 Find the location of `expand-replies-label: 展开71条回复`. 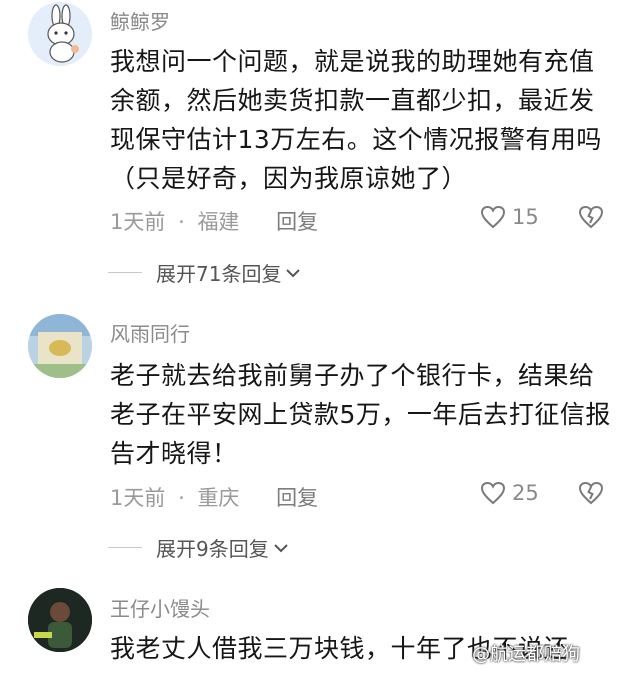

expand-replies-label: 展开71条回复 is located at coordinates (219, 274).